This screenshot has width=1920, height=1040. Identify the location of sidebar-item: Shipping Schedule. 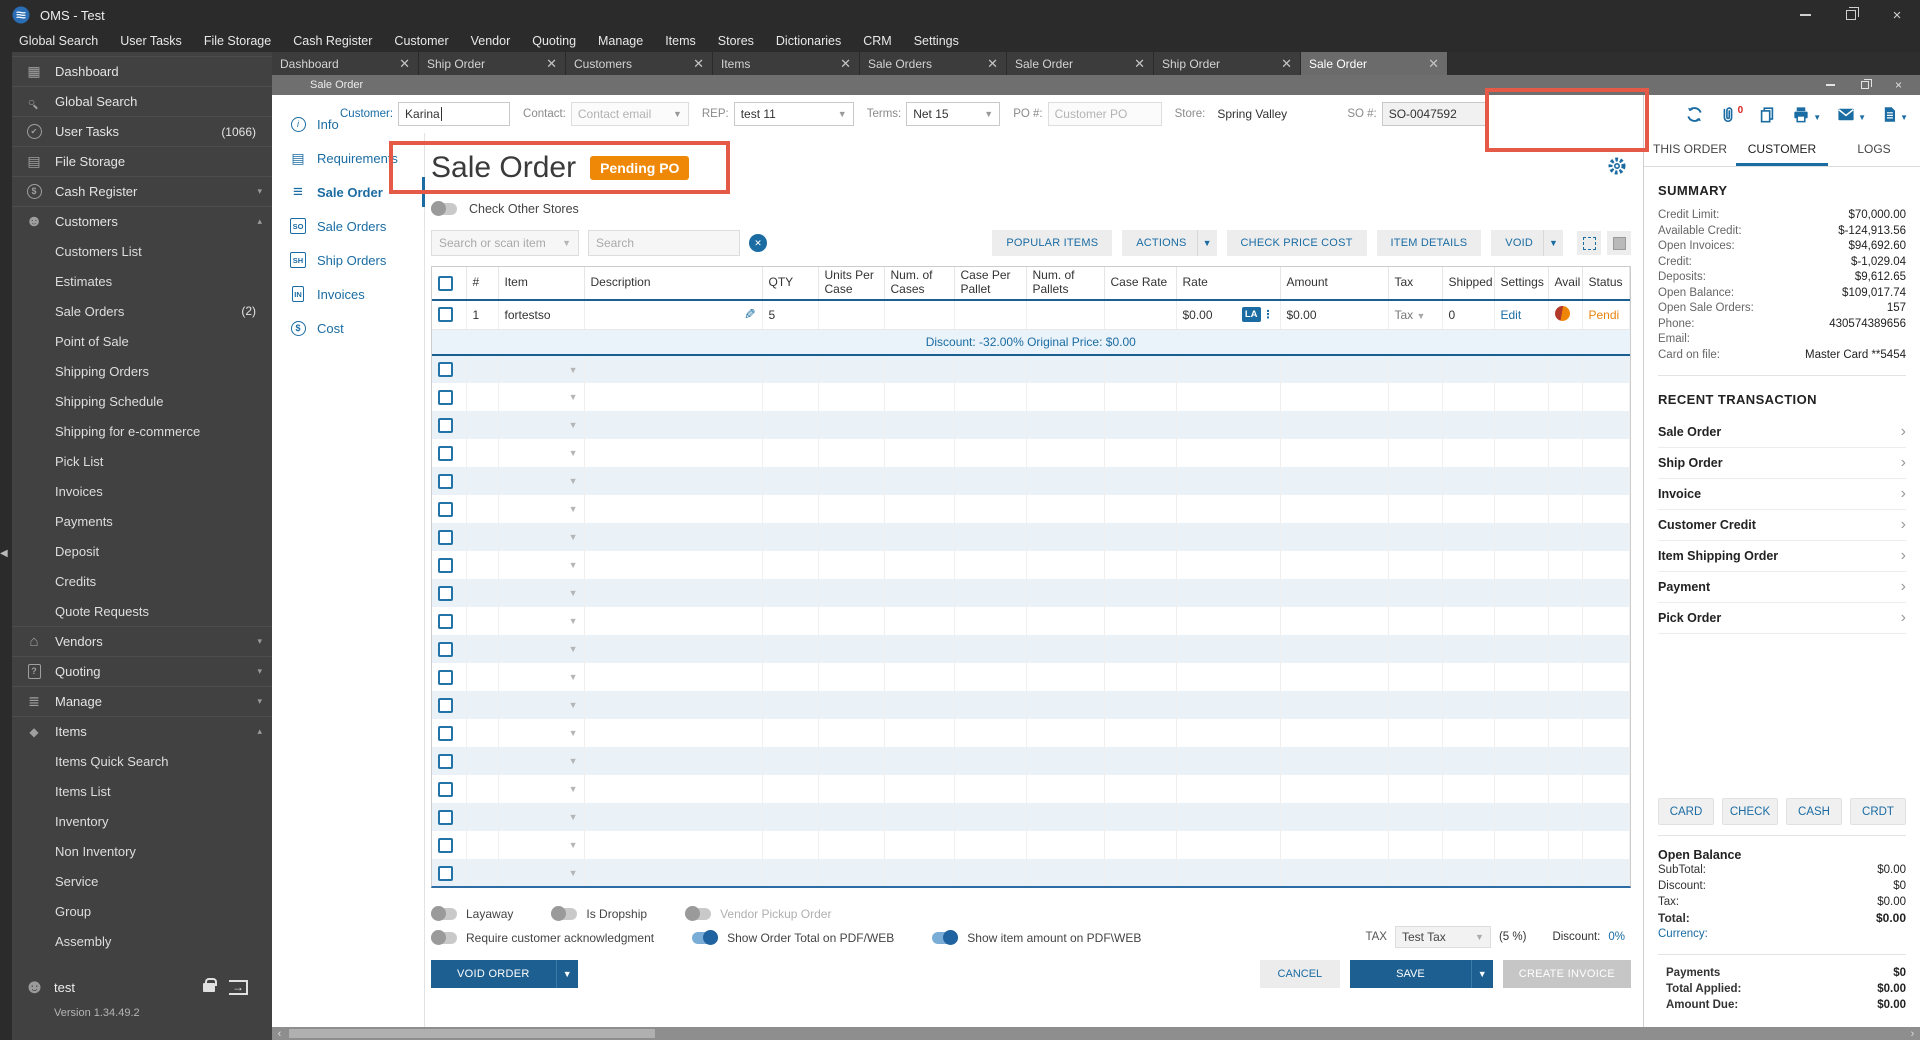
(142, 401).